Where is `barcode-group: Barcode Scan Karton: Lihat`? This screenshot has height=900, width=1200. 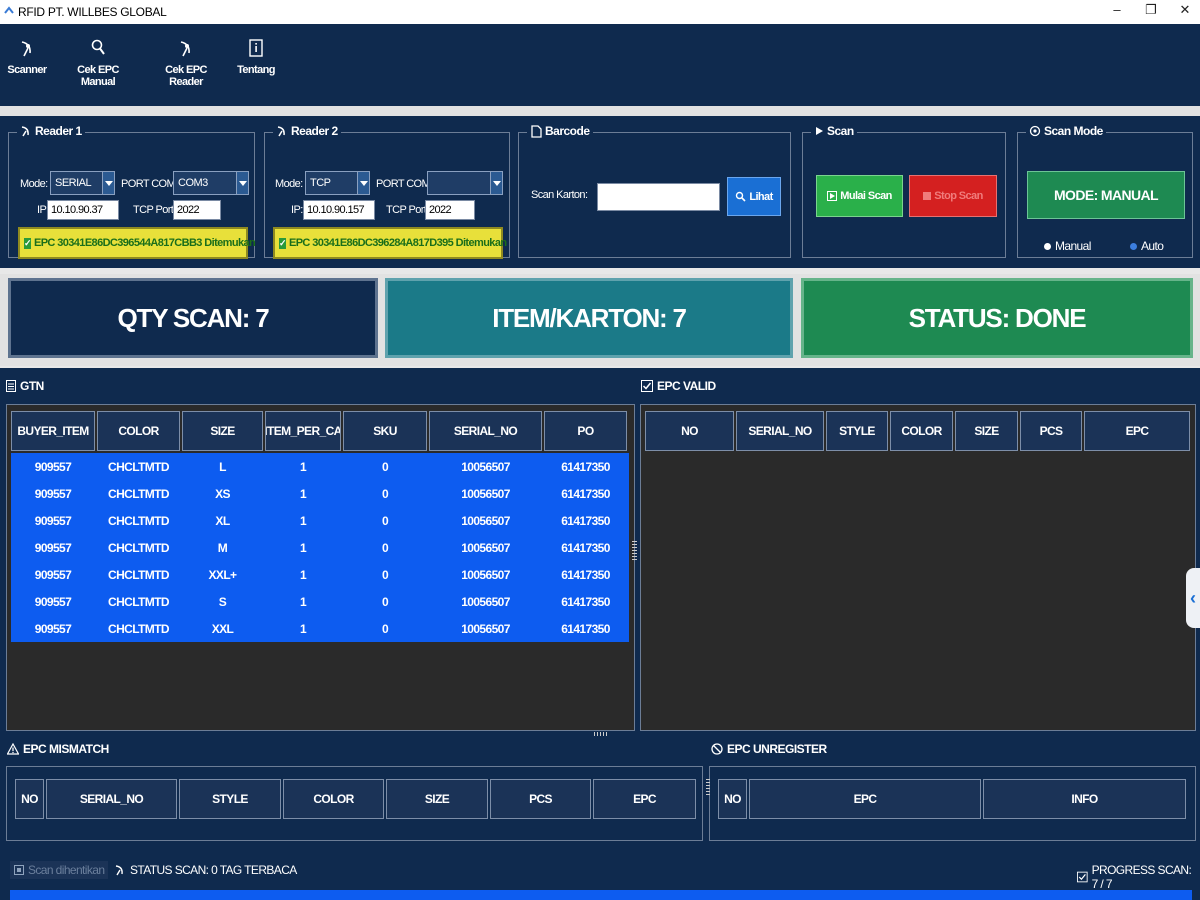 barcode-group: Barcode Scan Karton: Lihat is located at coordinates (654, 191).